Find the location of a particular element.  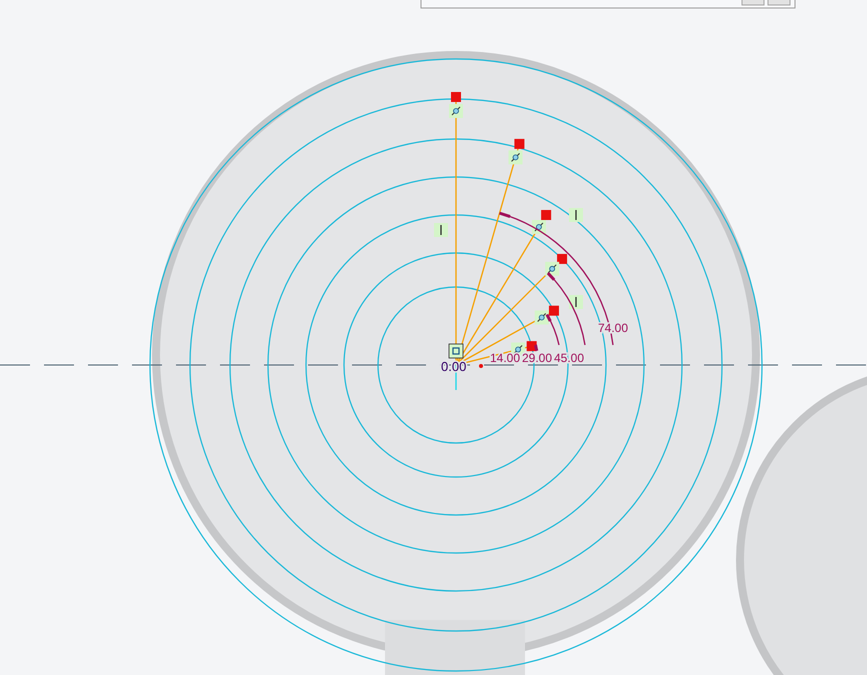

origin-icon is located at coordinates (456, 351).